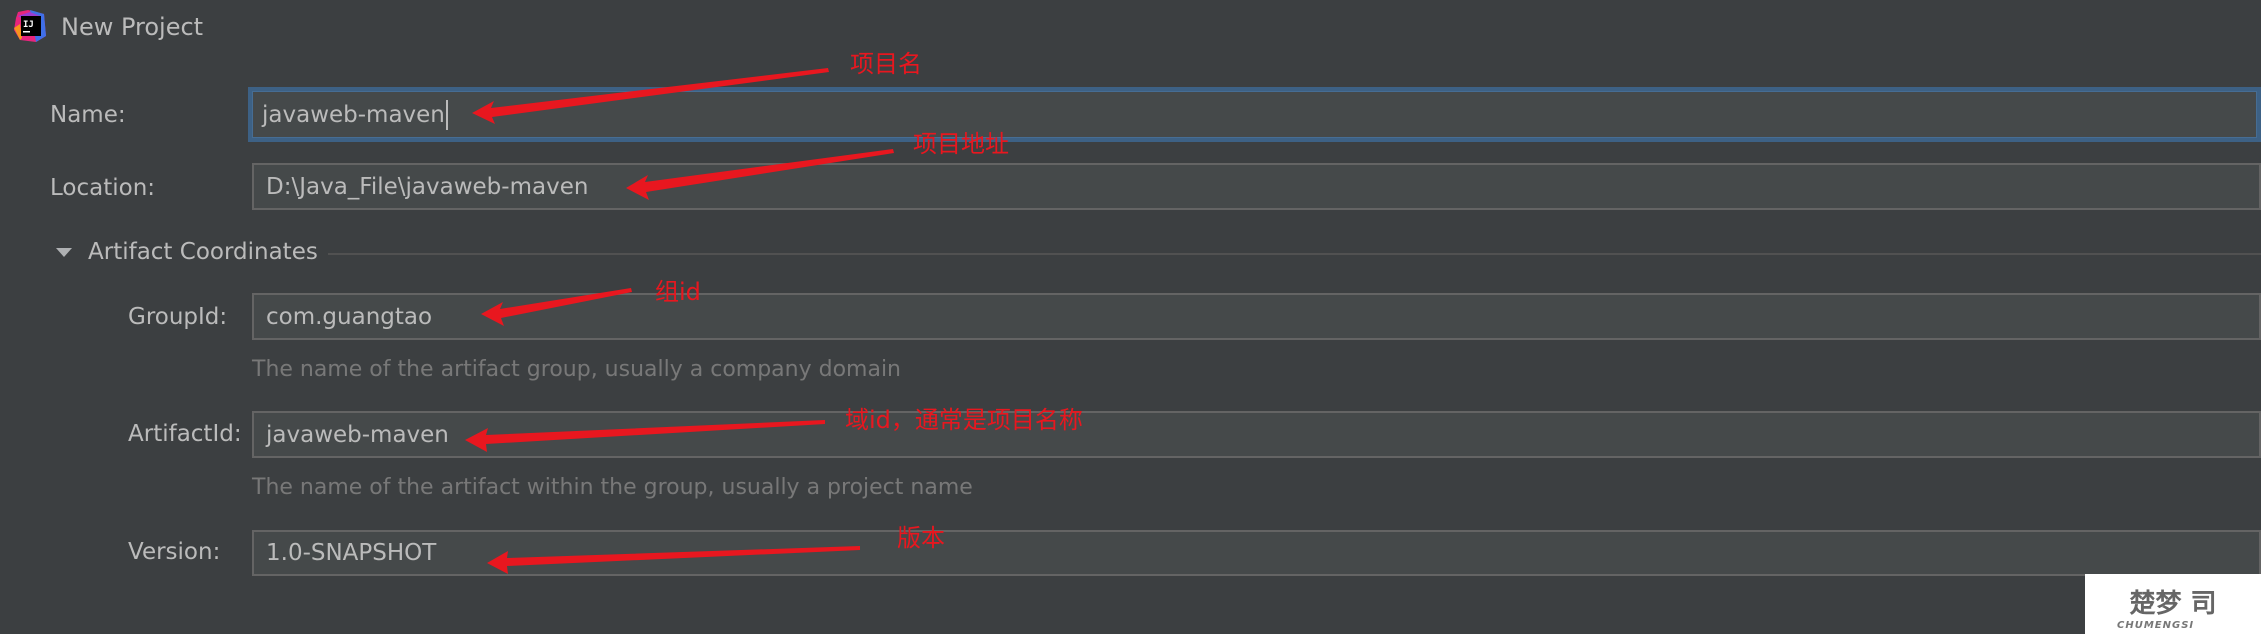 The image size is (2261, 634). What do you see at coordinates (203, 252) in the screenshot?
I see `artifact-coordinates-title: Artifact Coordinates` at bounding box center [203, 252].